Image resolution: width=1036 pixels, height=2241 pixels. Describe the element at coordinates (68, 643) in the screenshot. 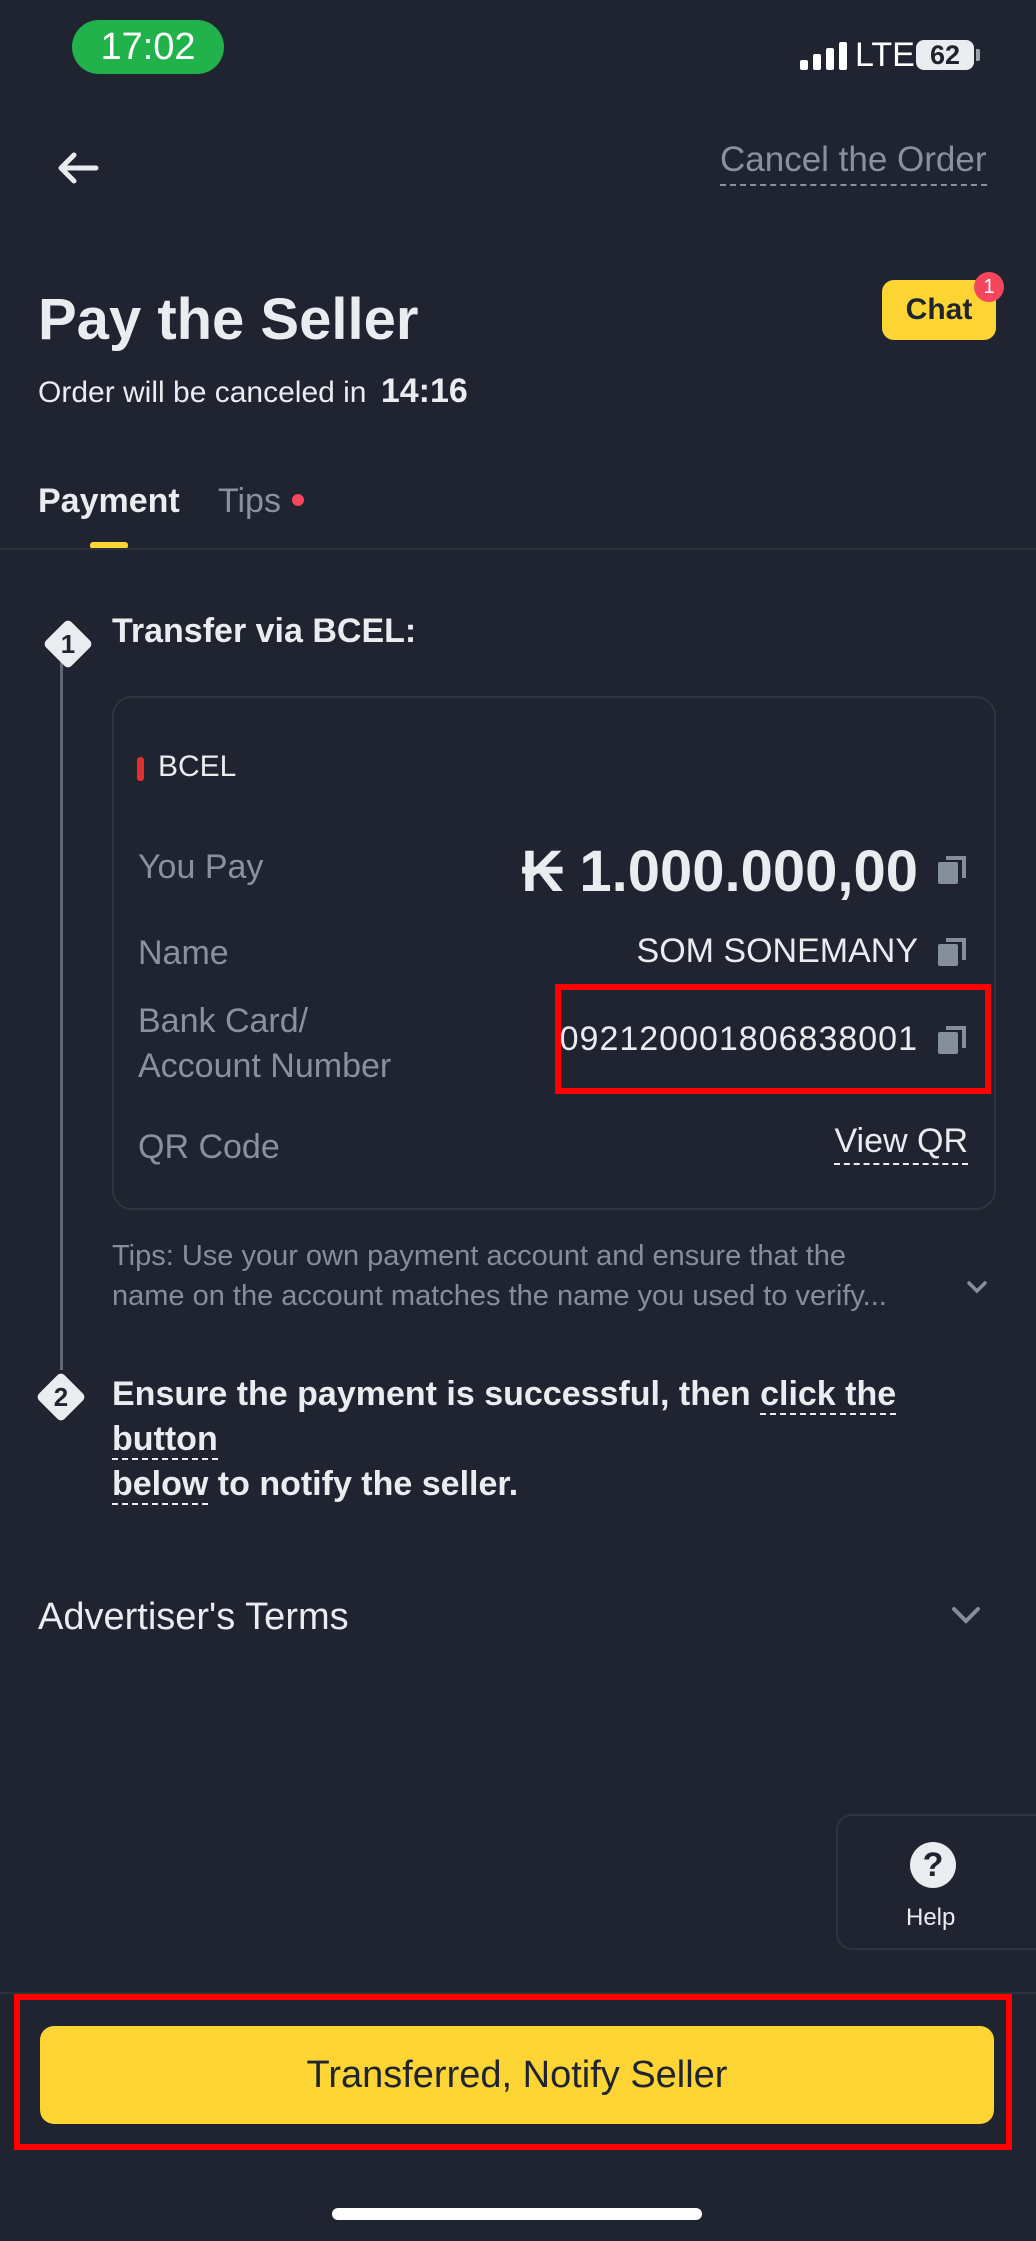

I see `step-1-number: 1` at that location.